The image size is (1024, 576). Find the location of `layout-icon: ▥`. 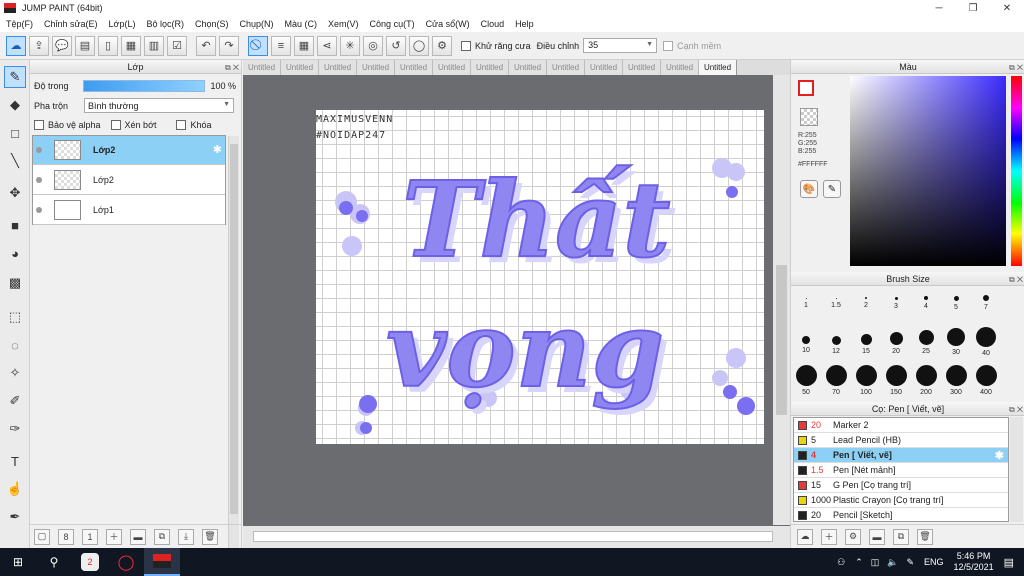

layout-icon: ▥ is located at coordinates (154, 45).